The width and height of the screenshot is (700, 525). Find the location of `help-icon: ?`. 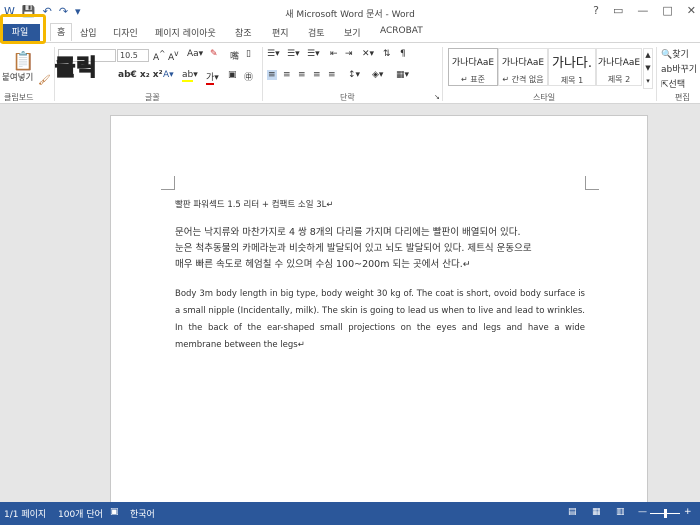

help-icon: ? is located at coordinates (596, 10).